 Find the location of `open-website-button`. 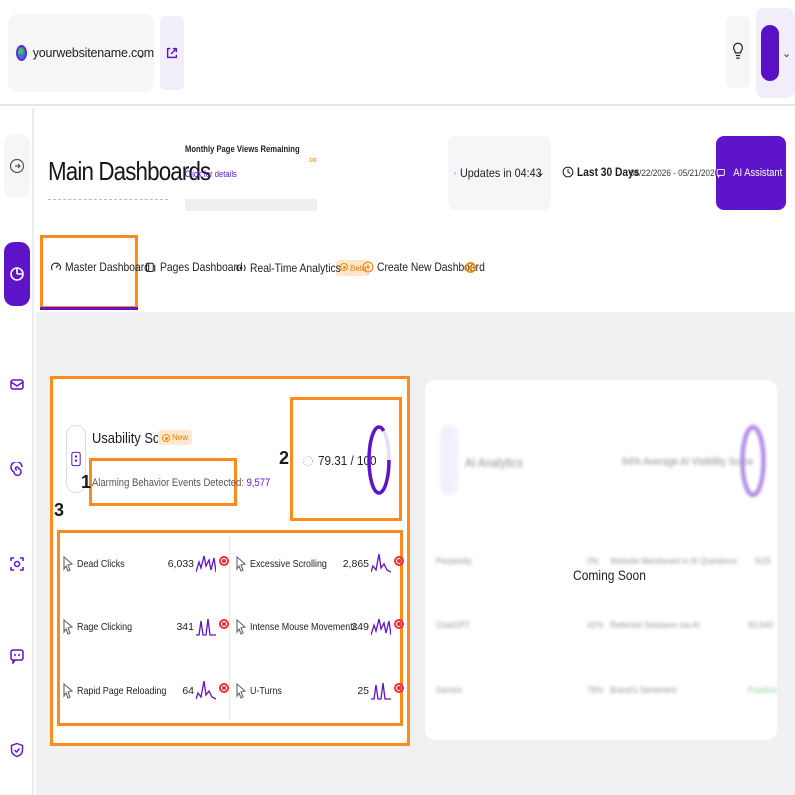

open-website-button is located at coordinates (172, 53).